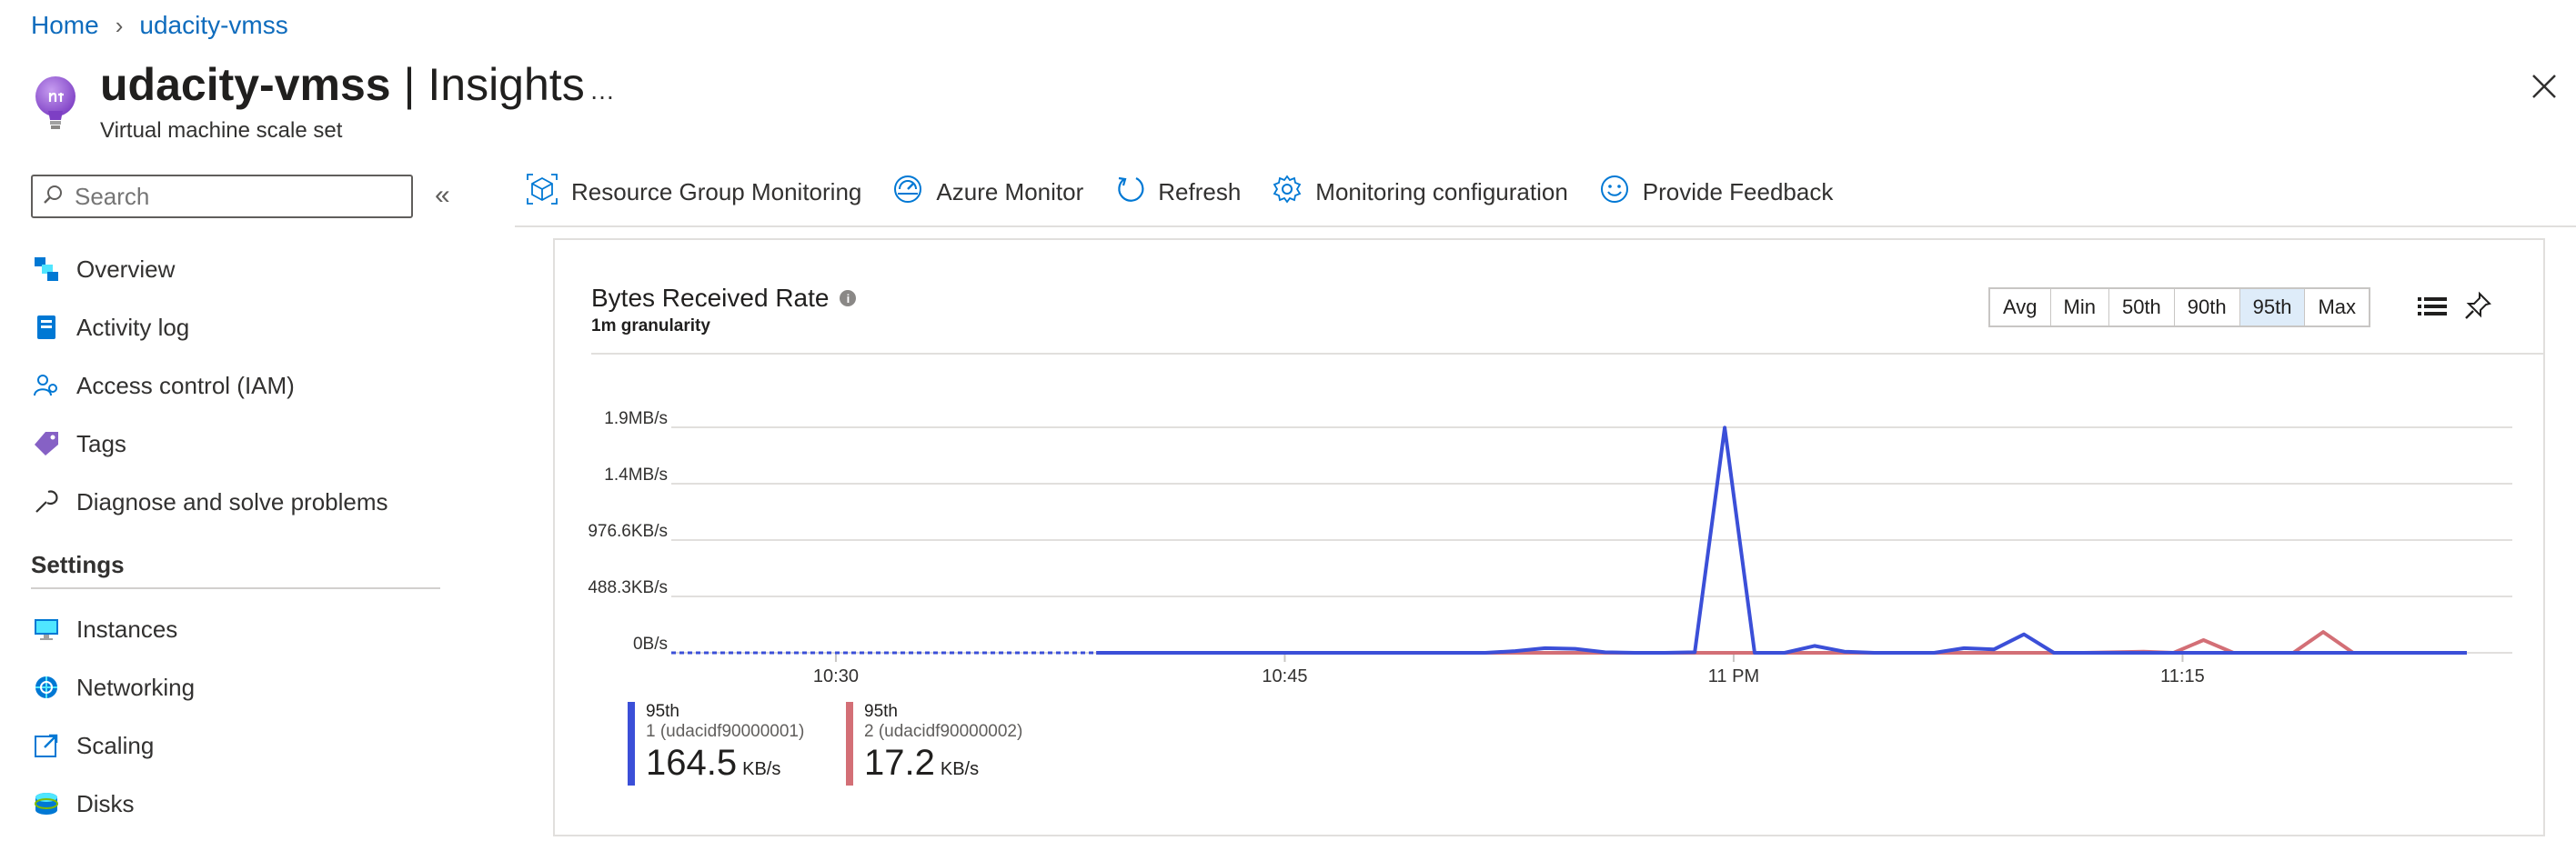  I want to click on monitor-icon, so click(46, 629).